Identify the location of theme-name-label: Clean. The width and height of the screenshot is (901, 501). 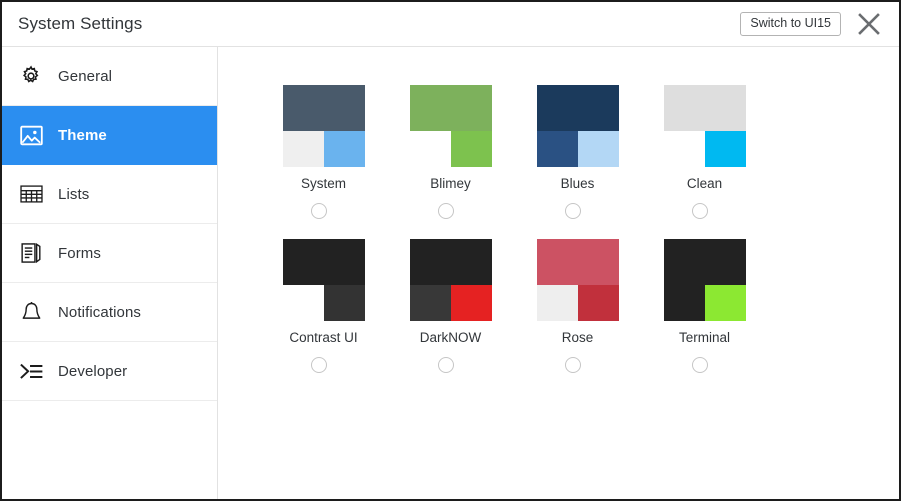
(704, 183).